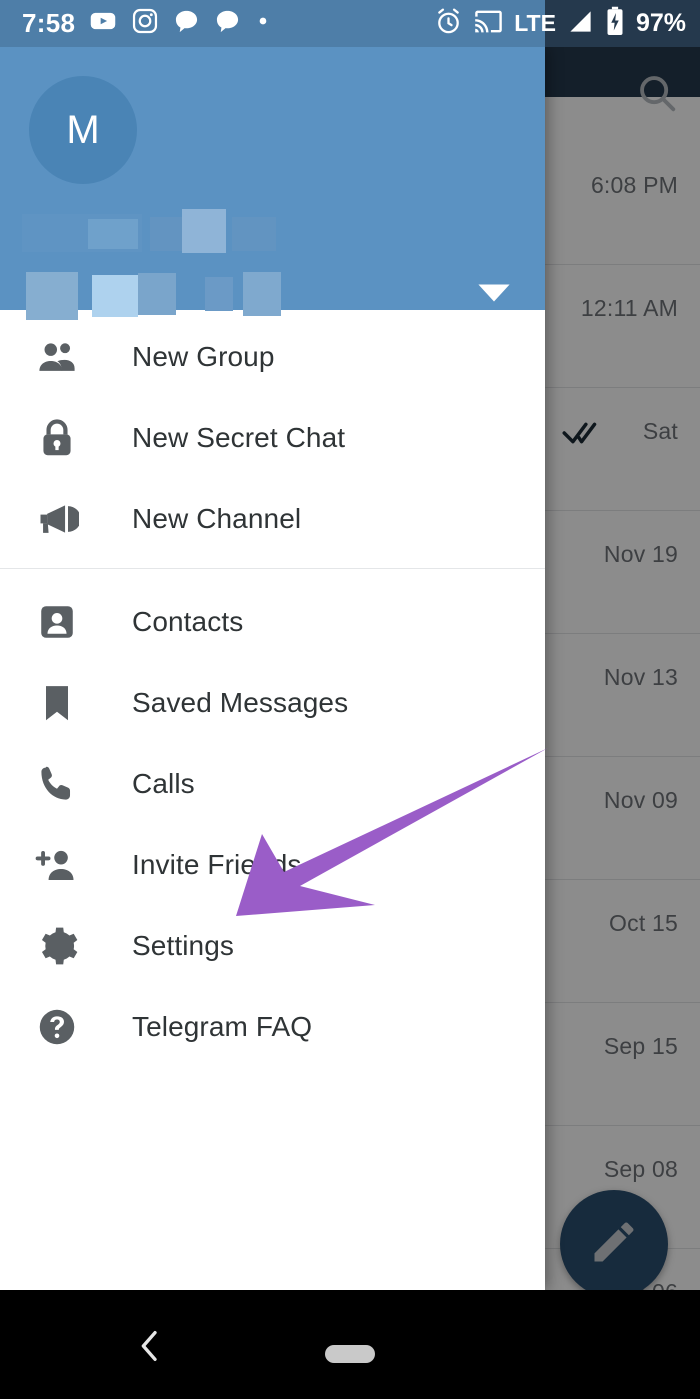 The height and width of the screenshot is (1399, 700). What do you see at coordinates (580, 24) in the screenshot?
I see `signal-icon` at bounding box center [580, 24].